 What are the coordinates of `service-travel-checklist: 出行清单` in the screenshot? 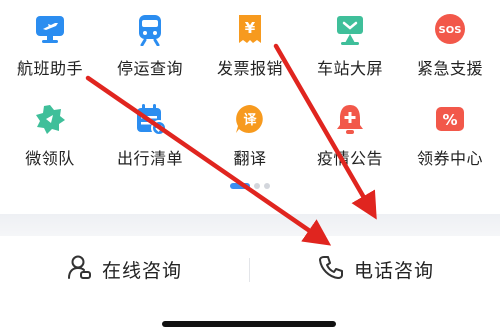 It's located at (150, 135).